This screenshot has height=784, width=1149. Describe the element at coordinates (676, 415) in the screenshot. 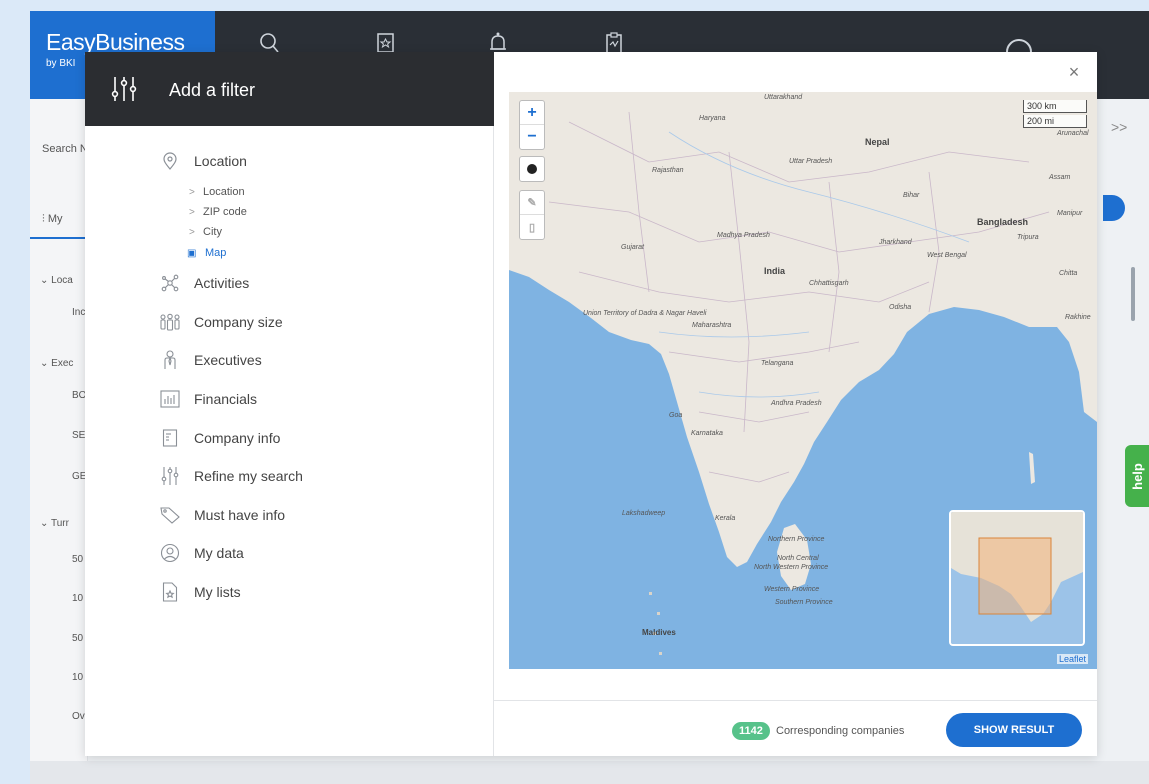

I see `map-label: Goa` at that location.